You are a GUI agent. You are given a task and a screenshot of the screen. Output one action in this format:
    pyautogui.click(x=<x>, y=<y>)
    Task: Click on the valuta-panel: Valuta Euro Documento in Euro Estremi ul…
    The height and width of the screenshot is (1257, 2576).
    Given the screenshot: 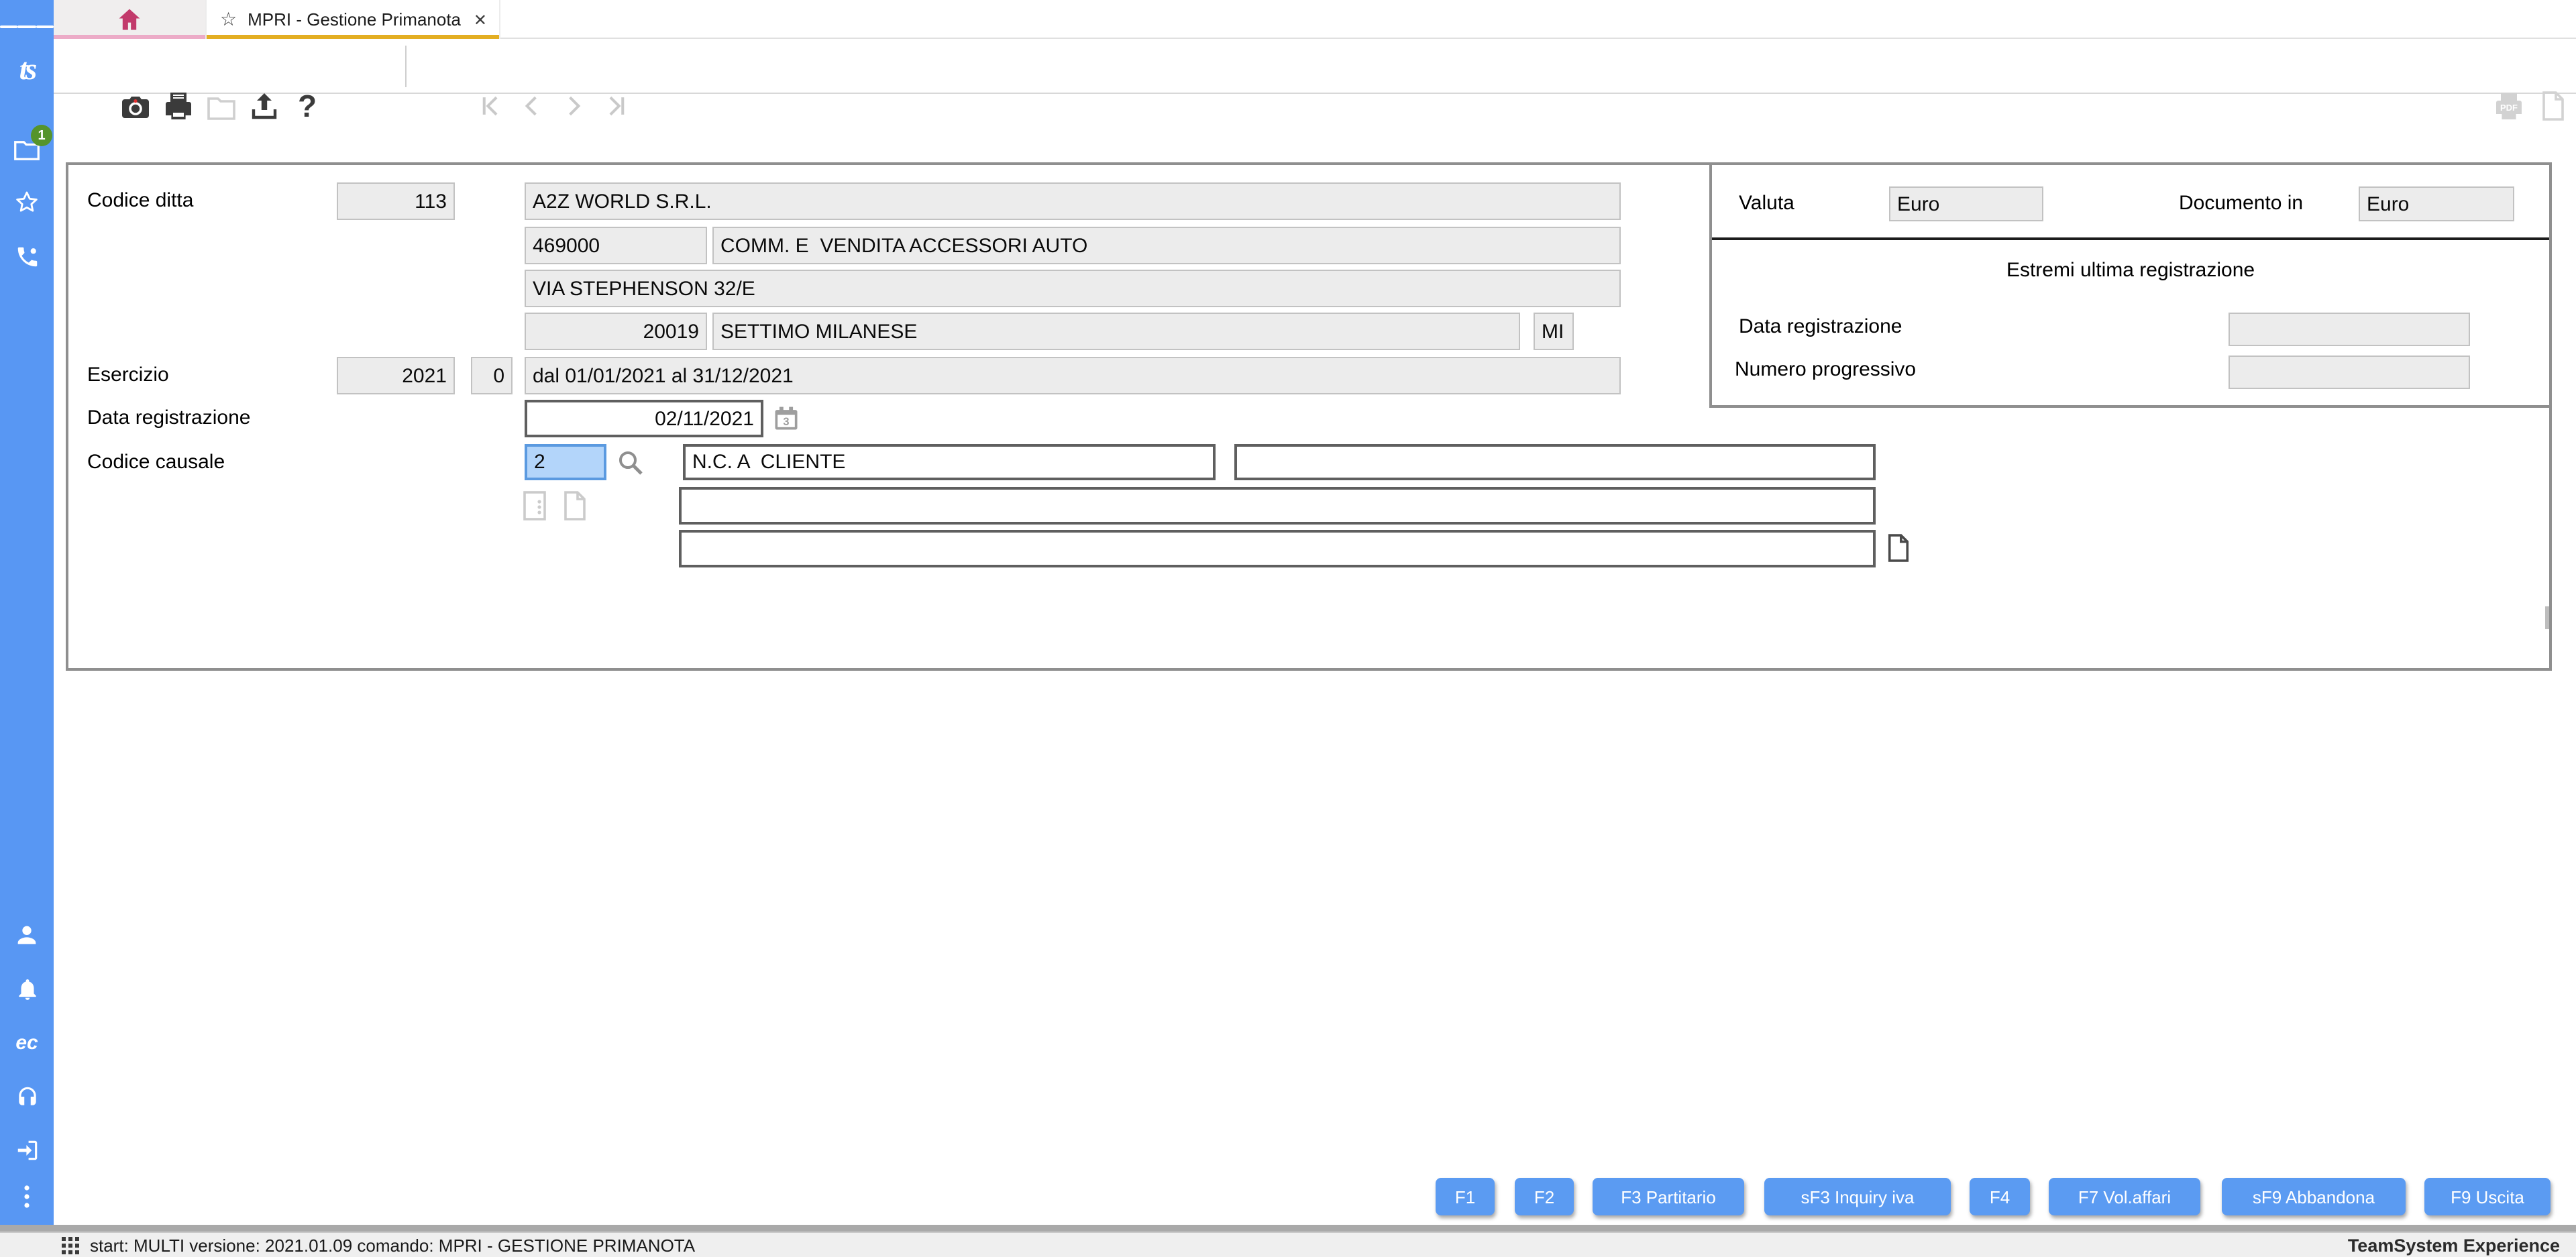 What is the action you would take?
    pyautogui.click(x=2129, y=286)
    